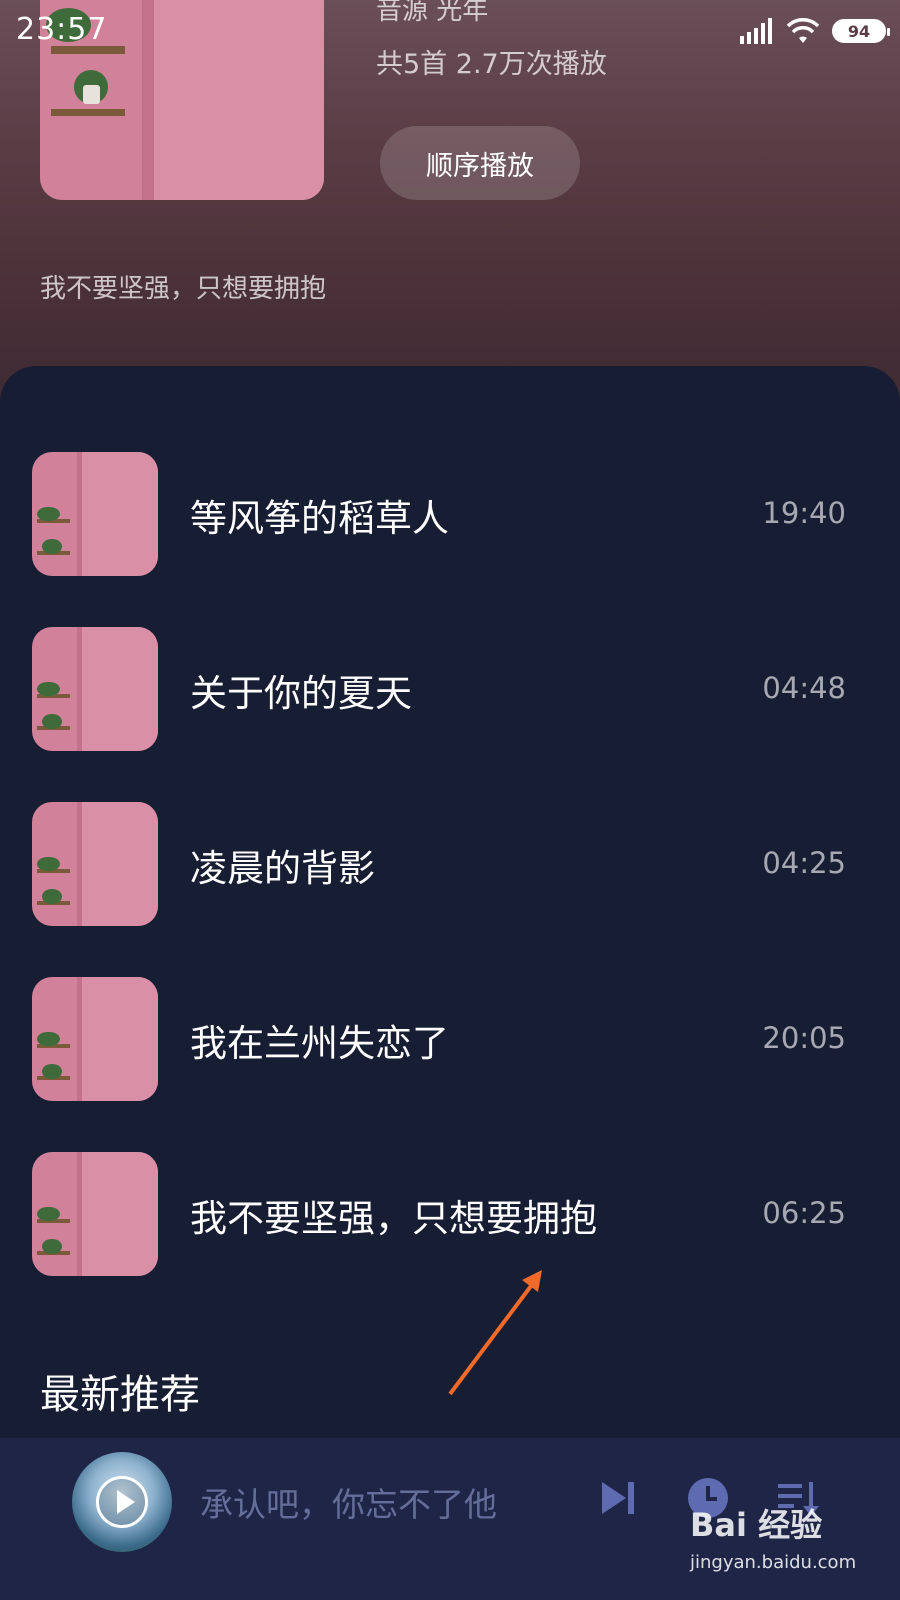 The image size is (900, 1600). Describe the element at coordinates (450, 30) in the screenshot. I see `status-bar: 23:57 94` at that location.